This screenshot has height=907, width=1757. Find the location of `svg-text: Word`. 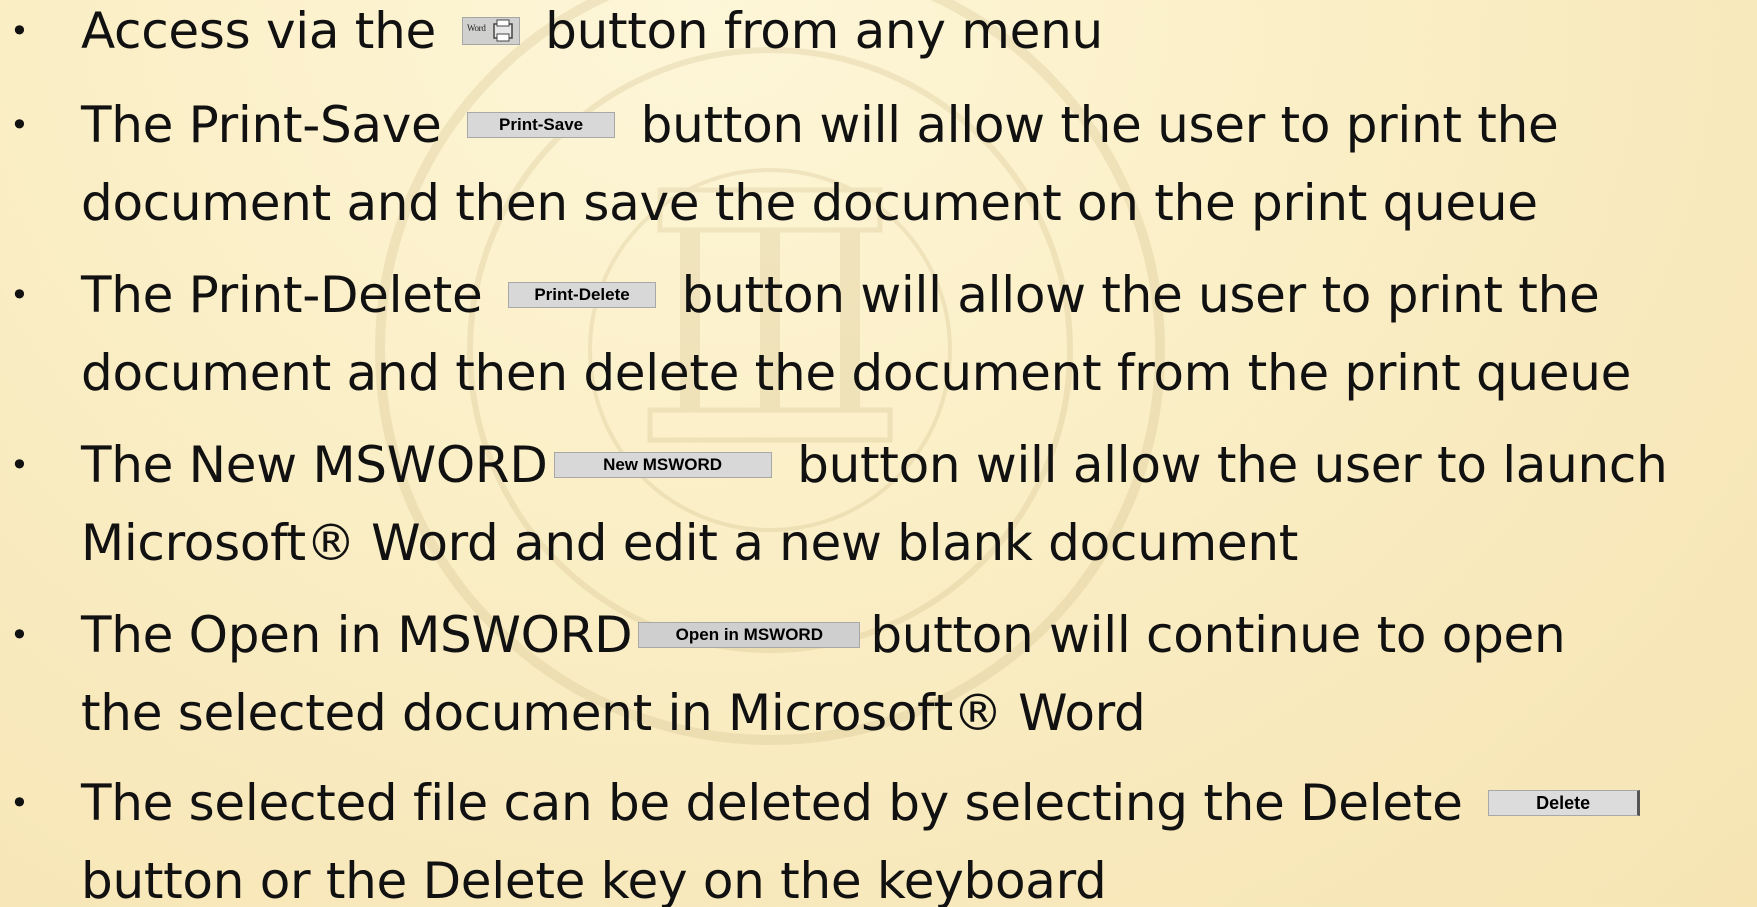

svg-text: Word is located at coordinates (476, 28).